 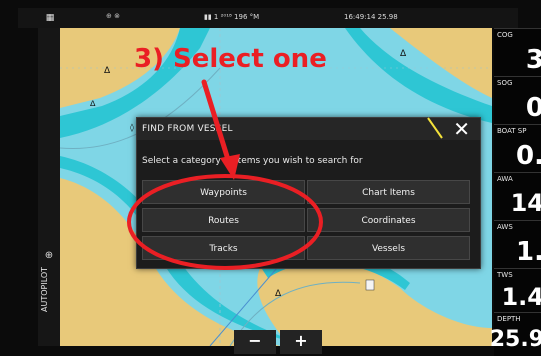 I want to click on annotation-label: 3) Select one, so click(x=230, y=59).